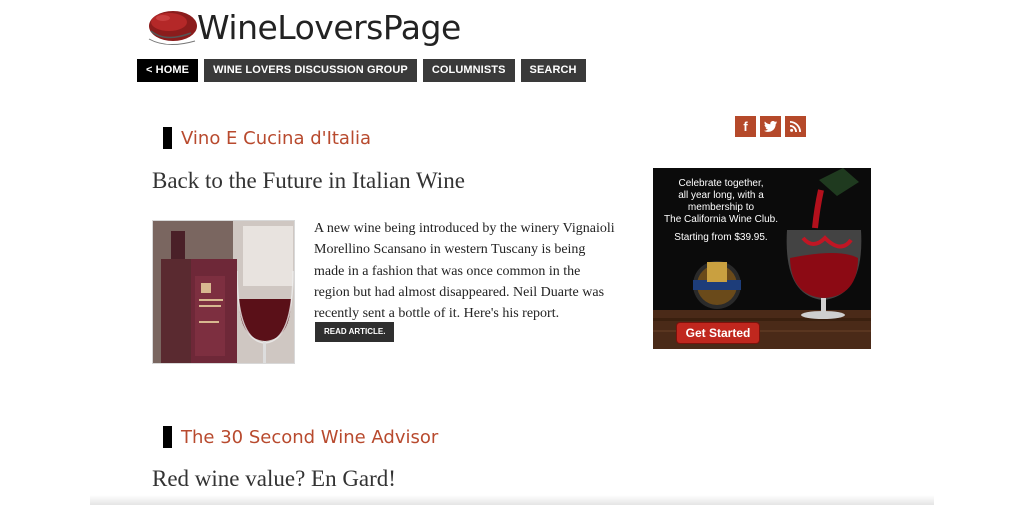 The height and width of the screenshot is (505, 1024). I want to click on ad-line-2: all year long, with a, so click(721, 195).